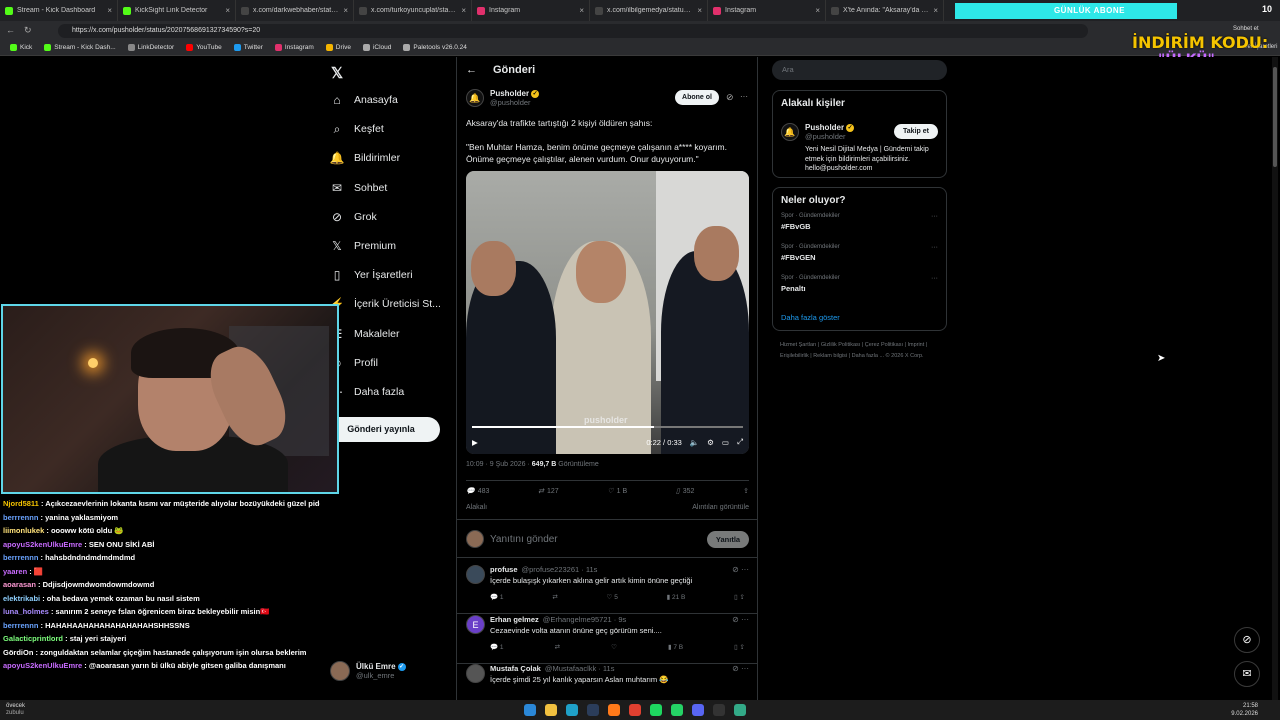 Image resolution: width=1280 pixels, height=720 pixels. I want to click on views-icon: ▮ 7 B, so click(675, 647).